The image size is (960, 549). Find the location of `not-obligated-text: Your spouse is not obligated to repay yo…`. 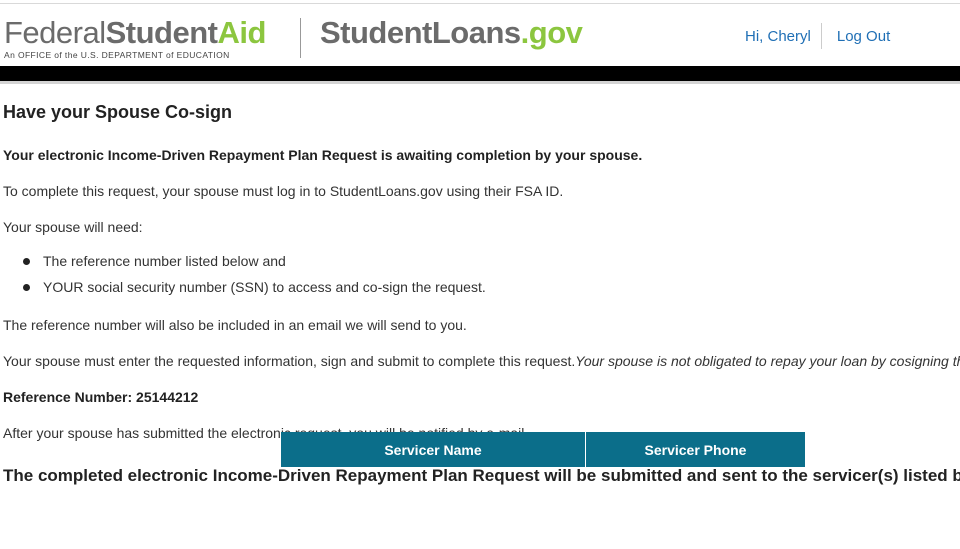

not-obligated-text: Your spouse is not obligated to repay yo… is located at coordinates (767, 361).